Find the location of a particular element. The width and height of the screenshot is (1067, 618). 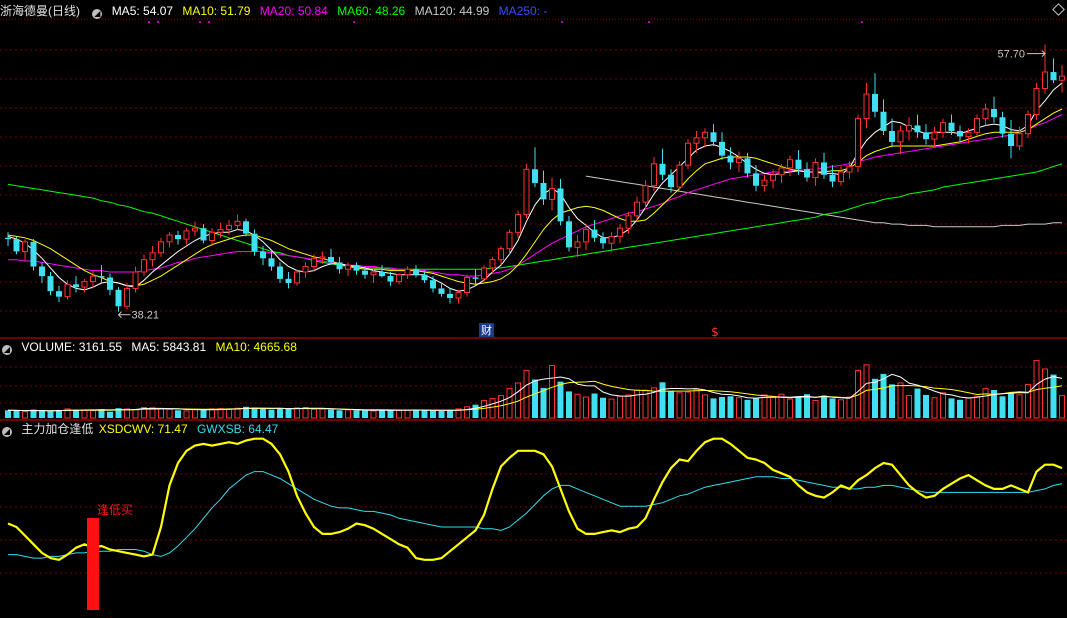

indicator-name-label: 主力加仓逢低 is located at coordinates (57, 429).